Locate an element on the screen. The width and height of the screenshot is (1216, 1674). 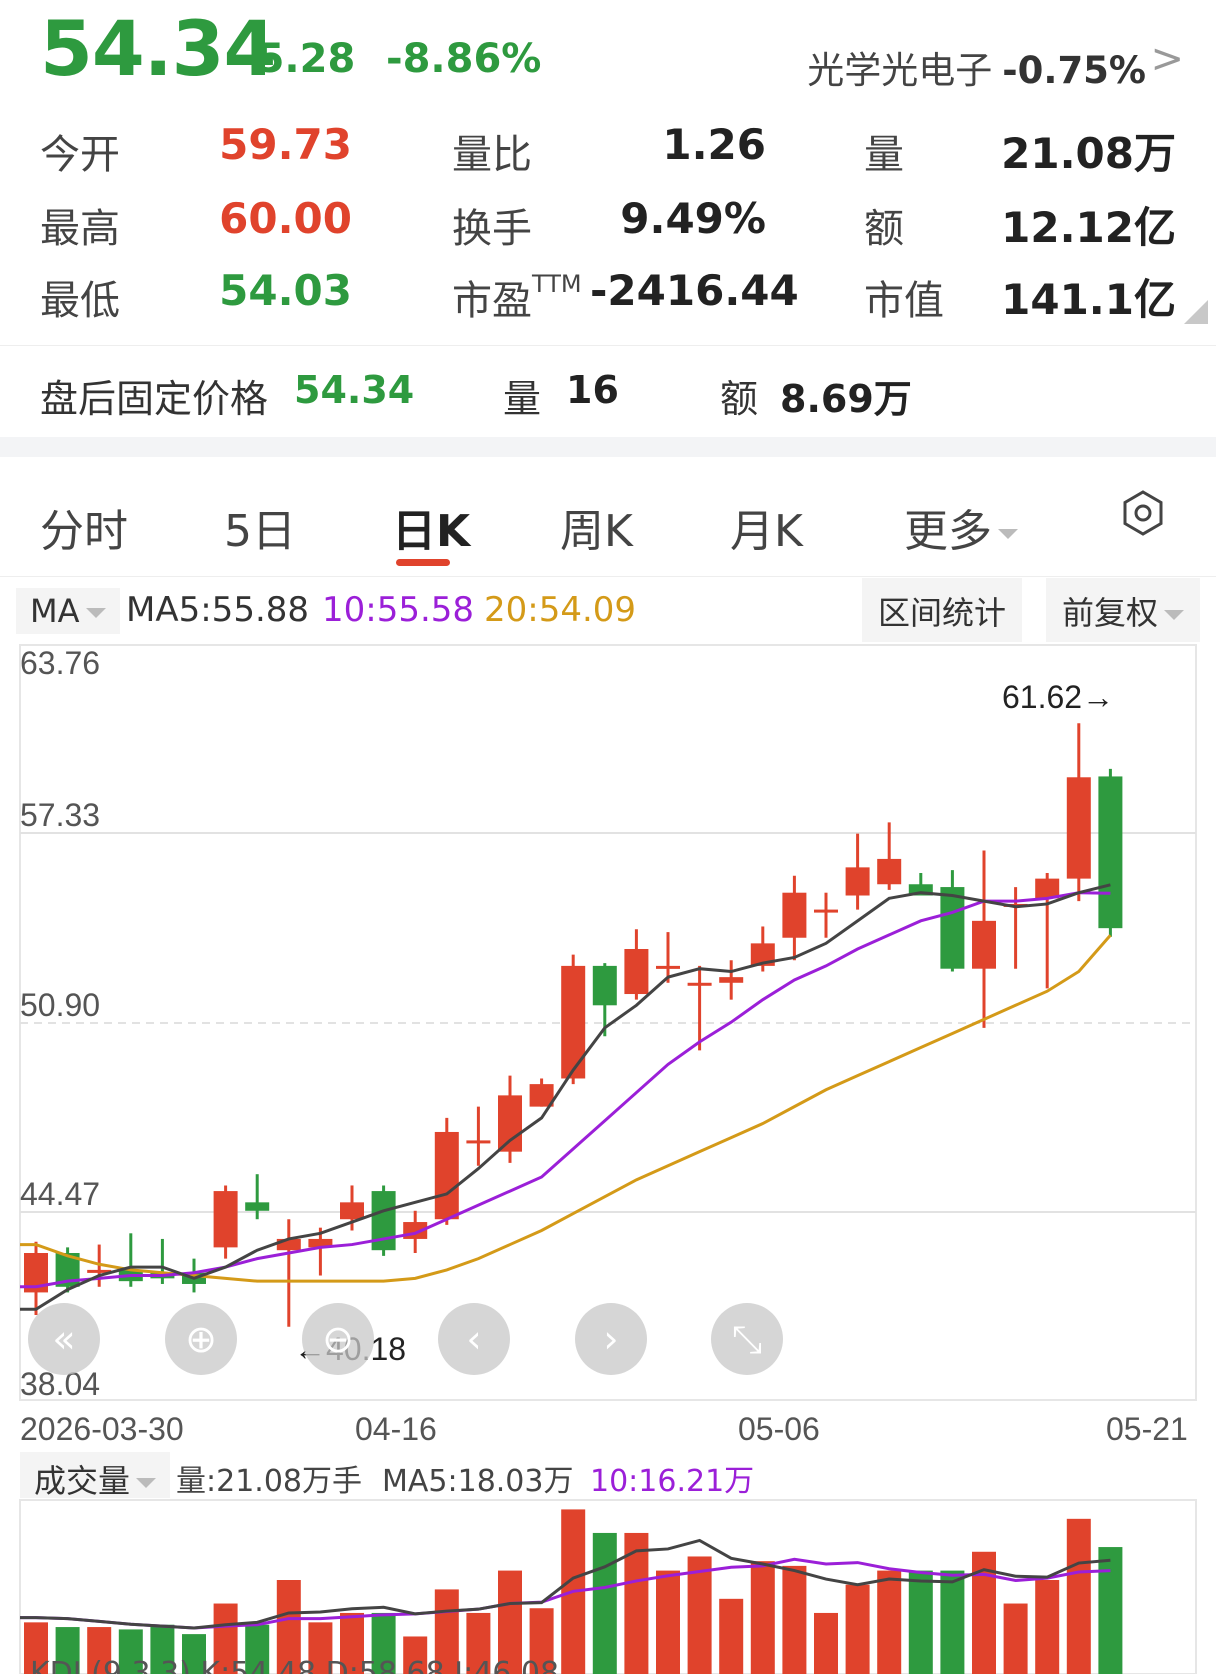
kdj-indicator: KDJ (9,3,3) K:54.48 D:58.68 J:46.08 is located at coordinates (295, 1665).